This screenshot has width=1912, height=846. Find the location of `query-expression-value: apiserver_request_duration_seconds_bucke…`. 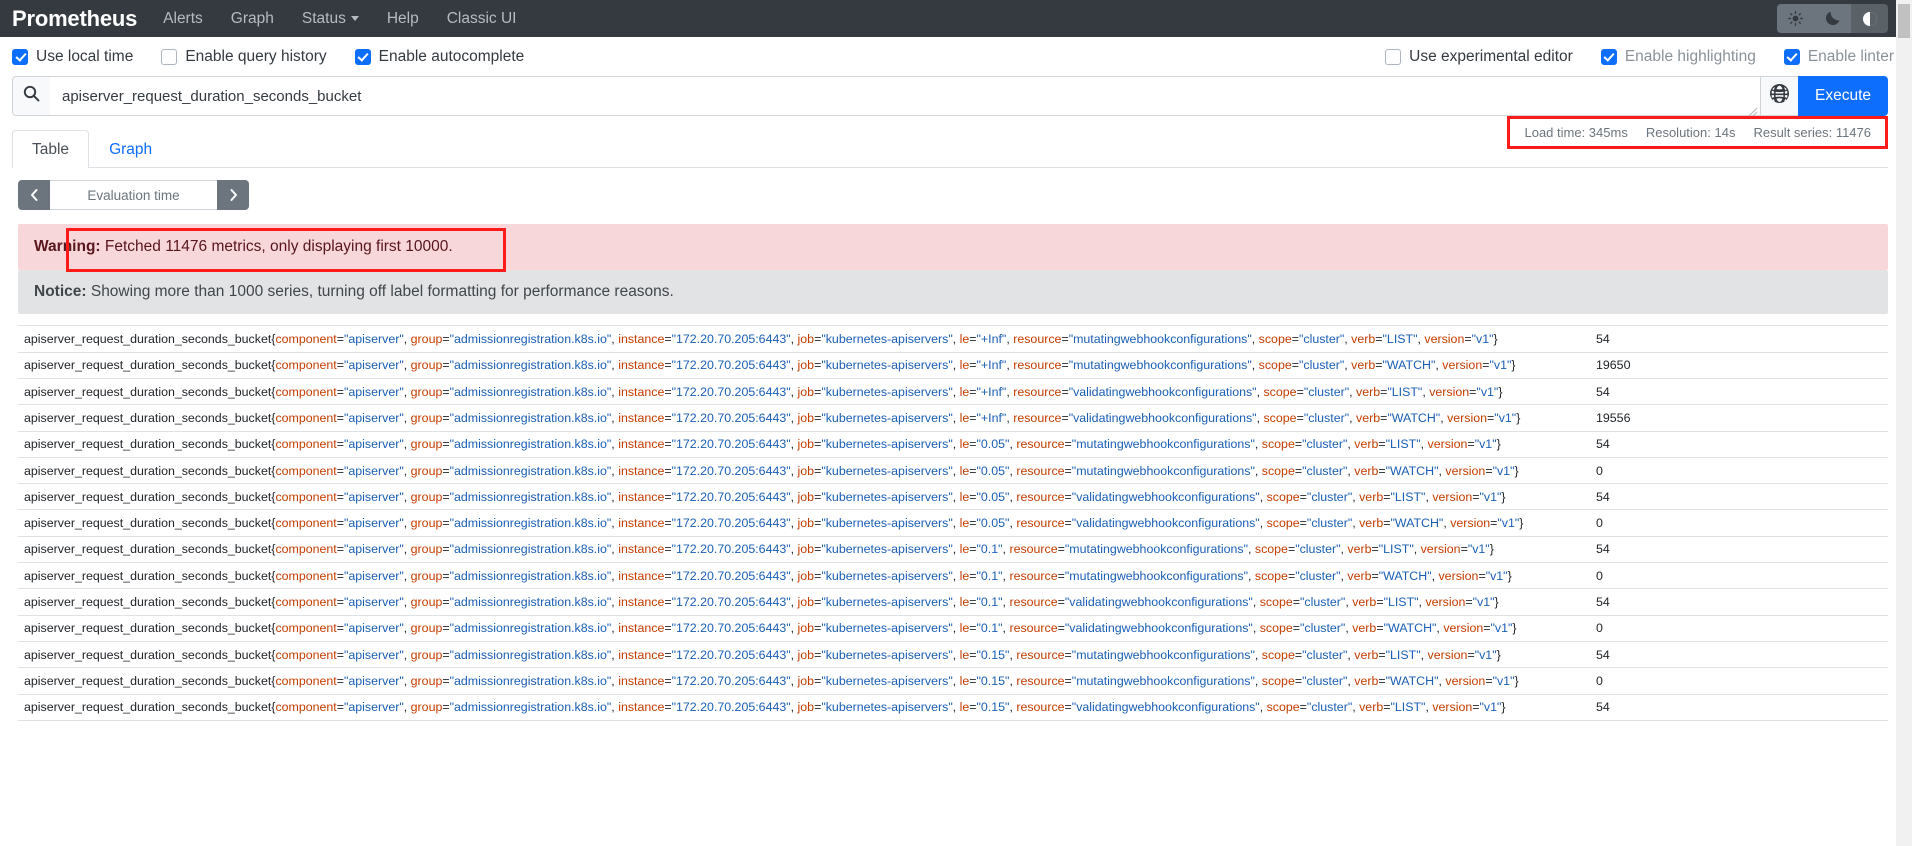

query-expression-value: apiserver_request_duration_seconds_bucke… is located at coordinates (212, 96).